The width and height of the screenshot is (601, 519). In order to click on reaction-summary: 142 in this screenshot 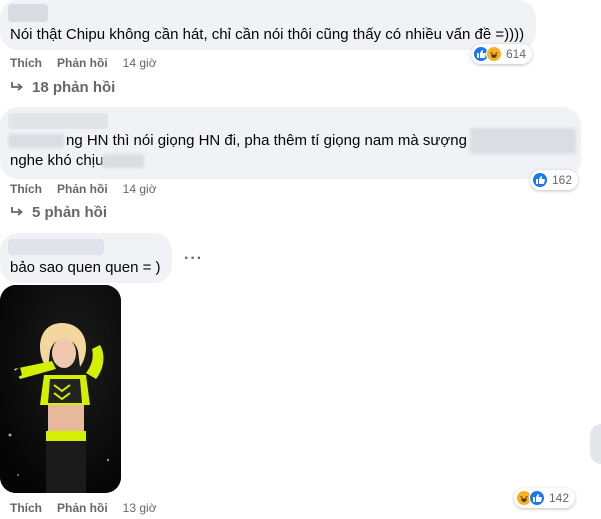, I will do `click(545, 498)`.